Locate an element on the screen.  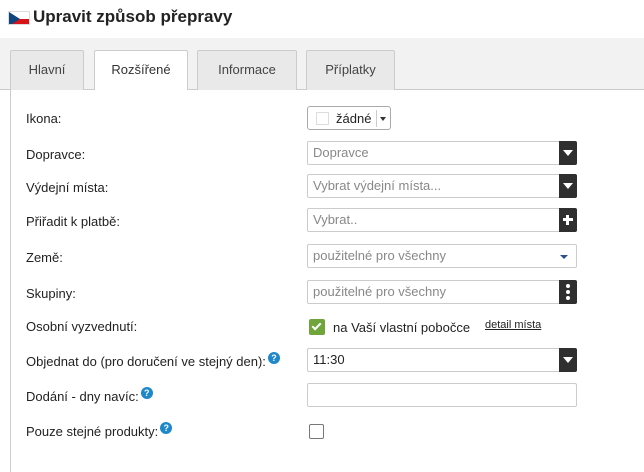
personal-pickup-checkbox is located at coordinates (317, 327).